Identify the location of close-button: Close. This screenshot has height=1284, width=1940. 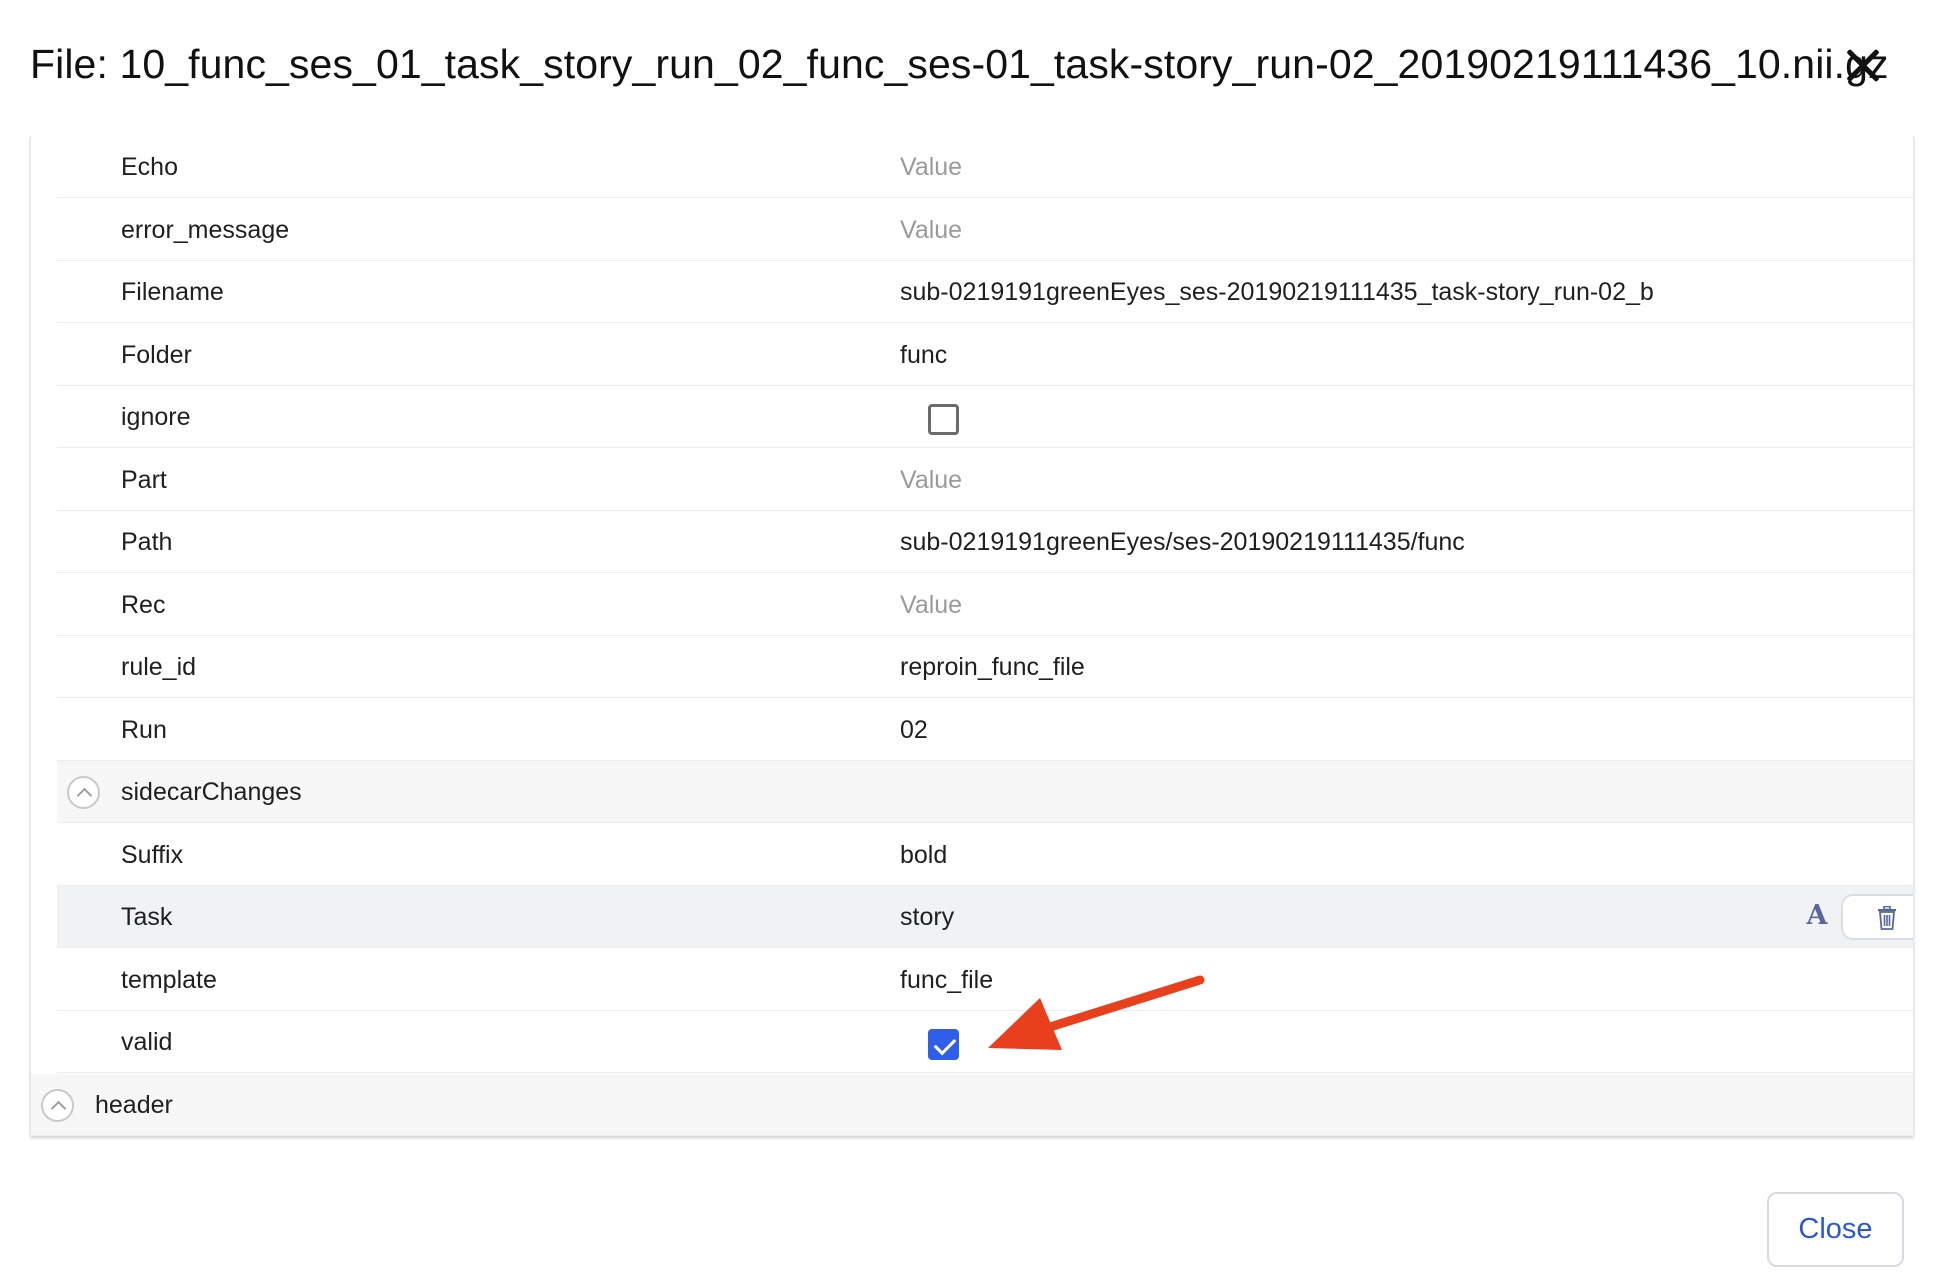
(1835, 1229).